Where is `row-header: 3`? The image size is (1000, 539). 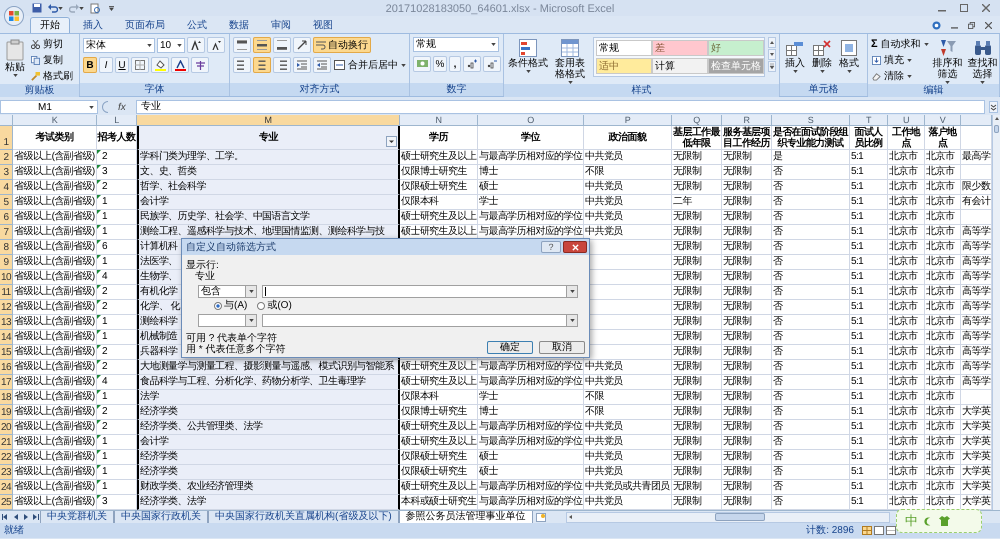
row-header: 3 is located at coordinates (6, 172).